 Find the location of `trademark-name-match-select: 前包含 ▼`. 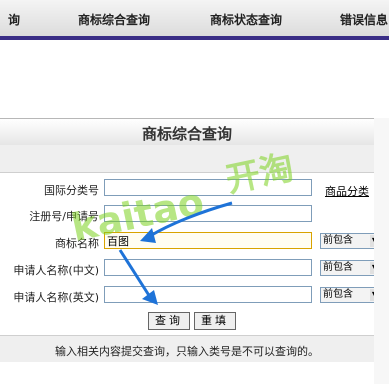

trademark-name-match-select: 前包含 ▼ is located at coordinates (351, 241).